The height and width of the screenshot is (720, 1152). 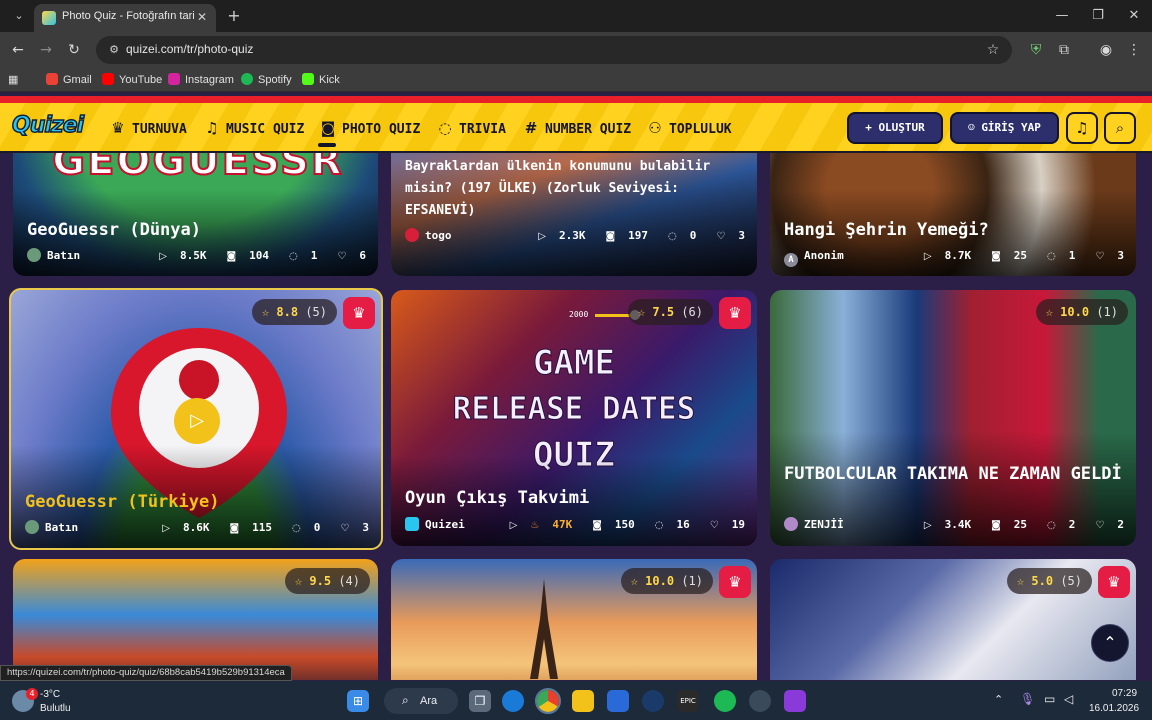 What do you see at coordinates (953, 619) in the screenshot?
I see `quiz-card-row3-3: ☆ 5.0 (5) ♛` at bounding box center [953, 619].